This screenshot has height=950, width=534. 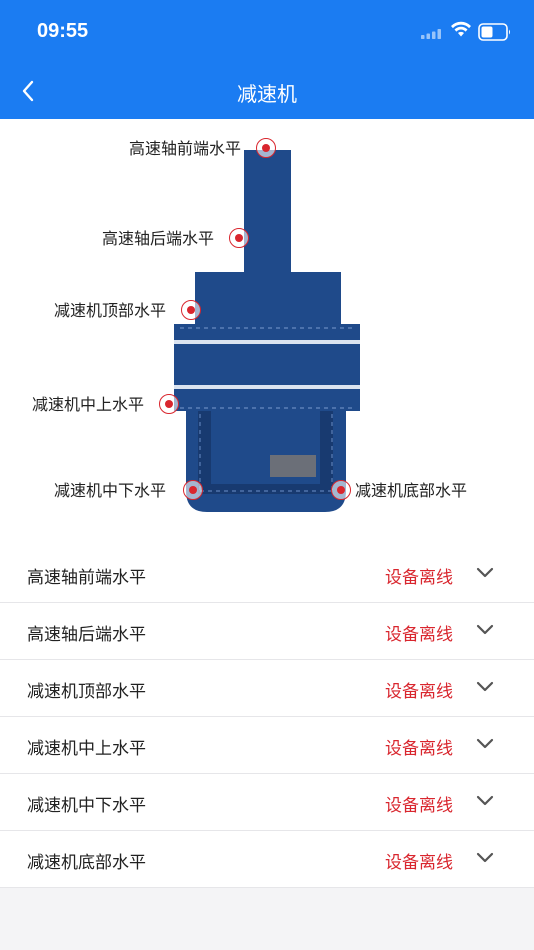 I want to click on list-item: 高速轴后端水平 设备离线, so click(x=267, y=631).